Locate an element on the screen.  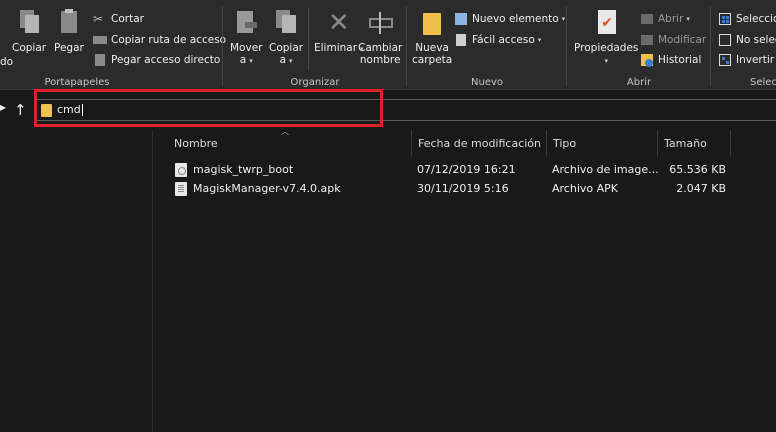
file-date: 07/12/2019 16:21 is located at coordinates (466, 169).